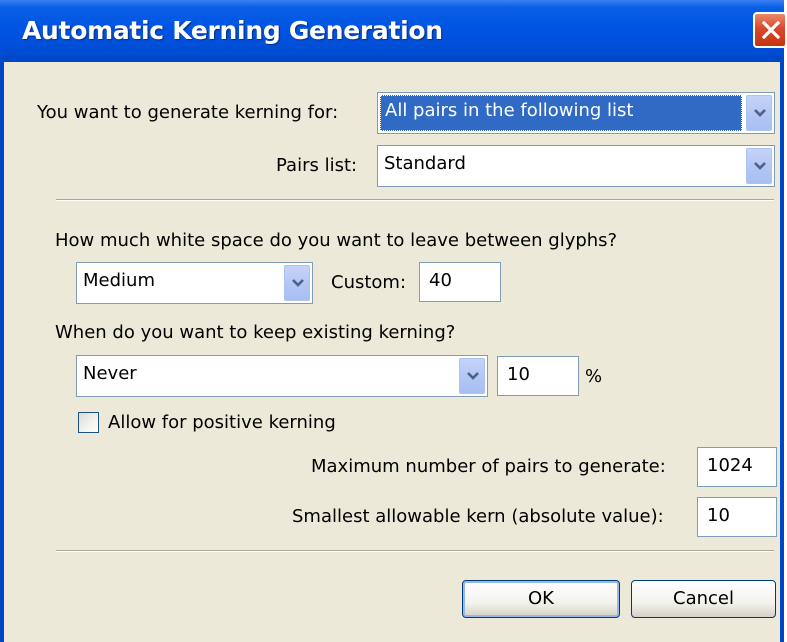 The height and width of the screenshot is (642, 787). I want to click on generate-for-label: You want to generate kerning for:, so click(188, 112).